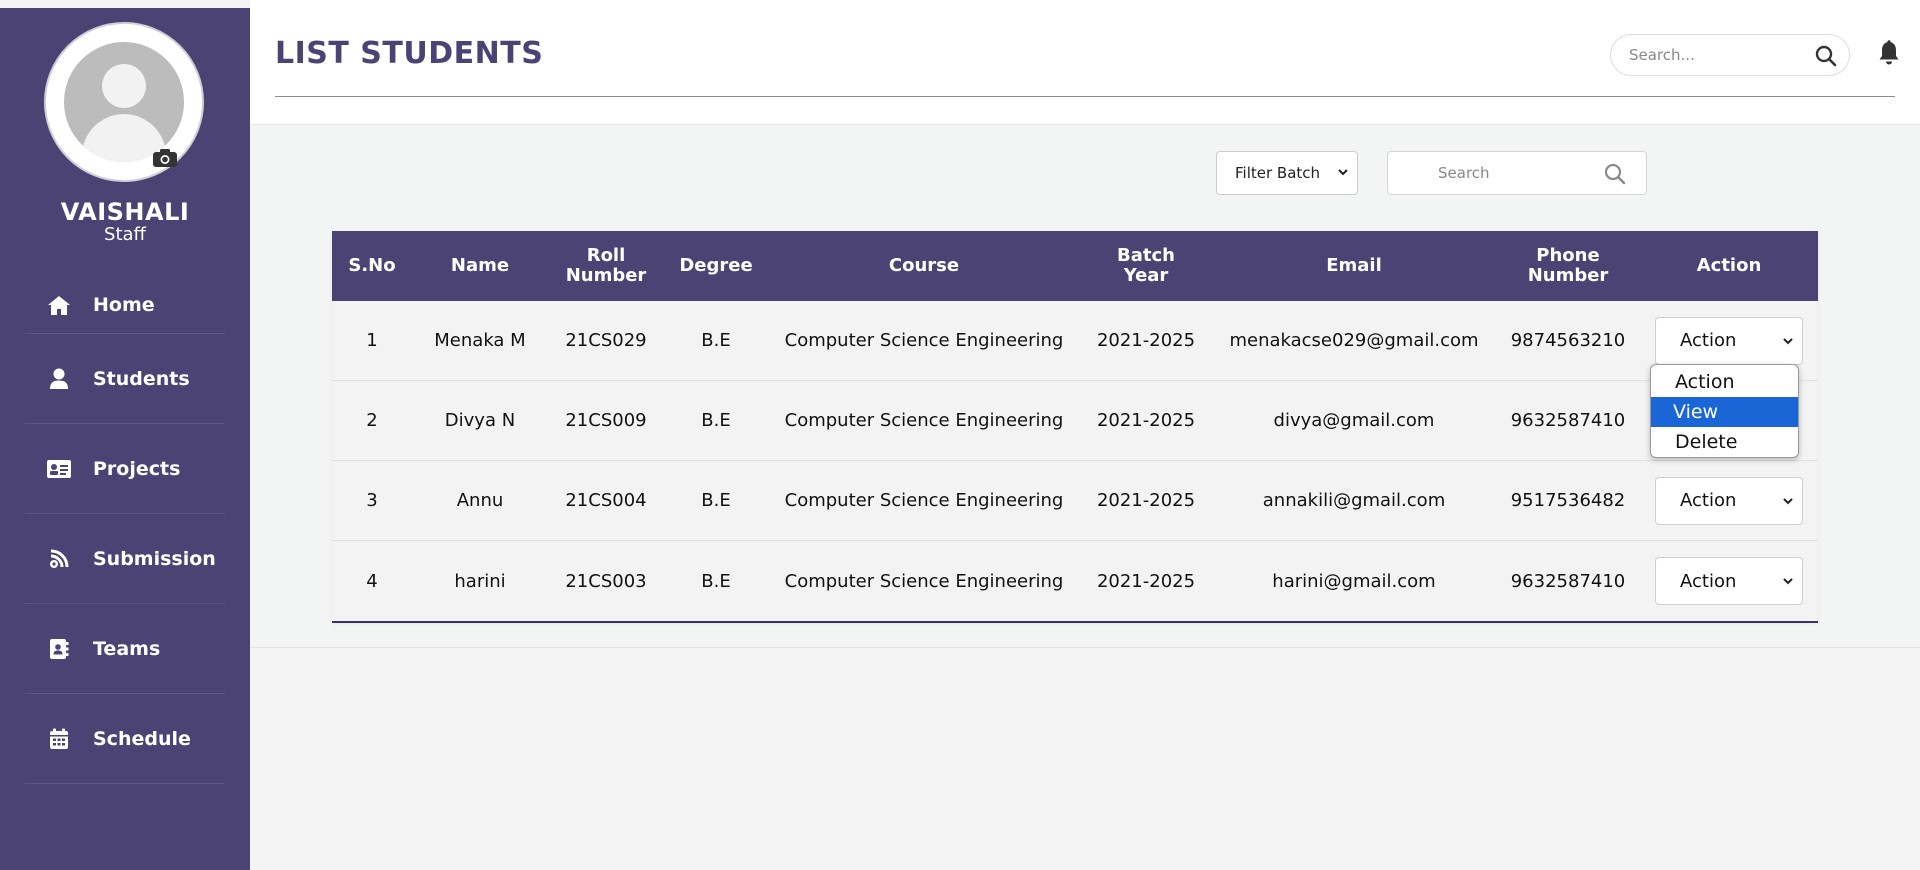  I want to click on action-dropdown-menu: Action View Delete, so click(1724, 411).